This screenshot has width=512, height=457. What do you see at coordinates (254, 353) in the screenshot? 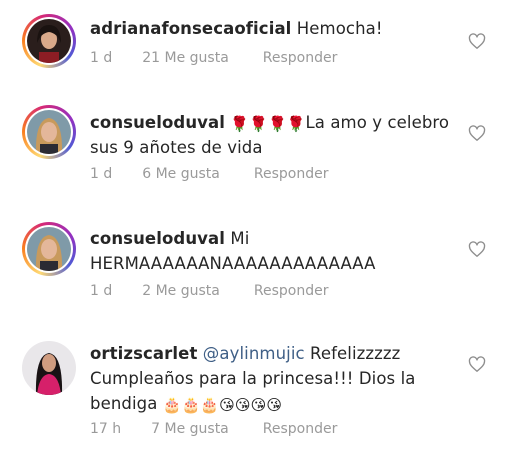
I see `mention-link: @aylinmujic` at bounding box center [254, 353].